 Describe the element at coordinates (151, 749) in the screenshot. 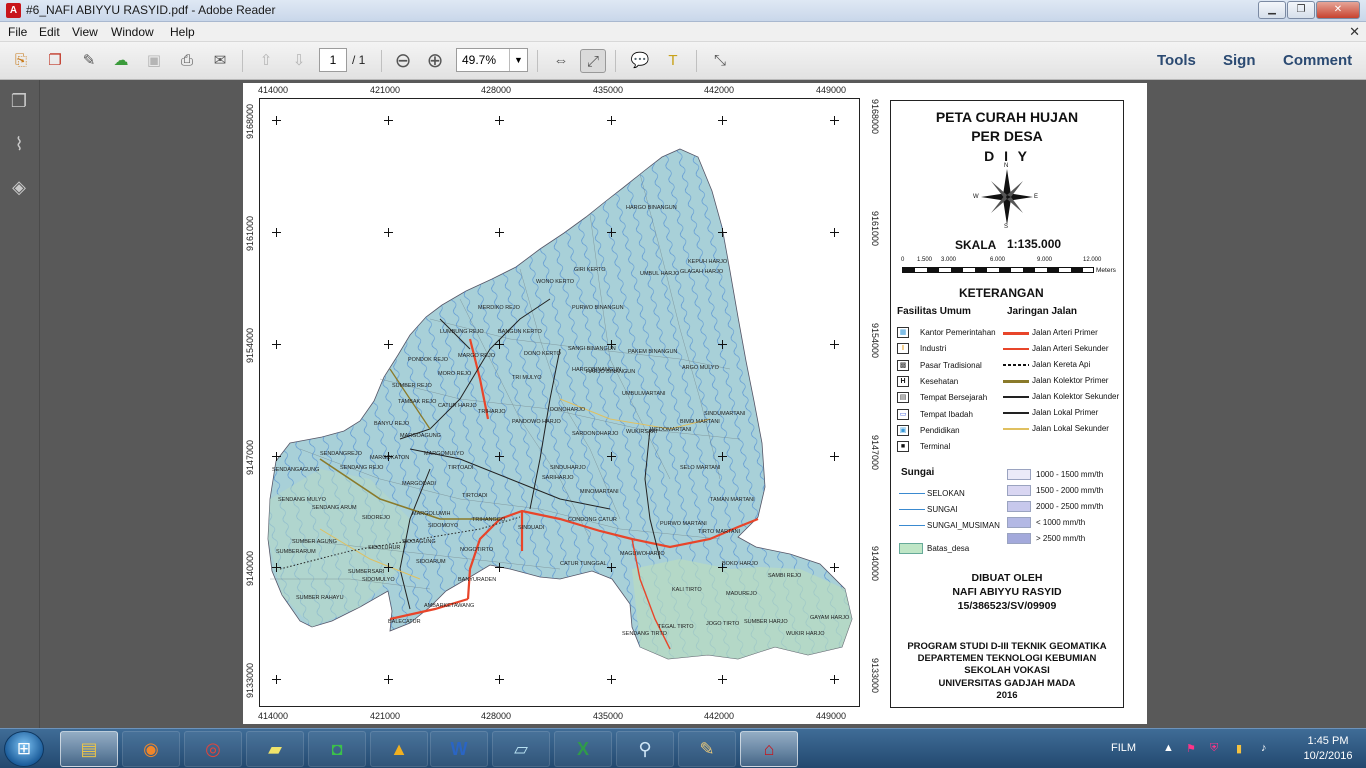

I see `firefox-icon: ◉` at that location.